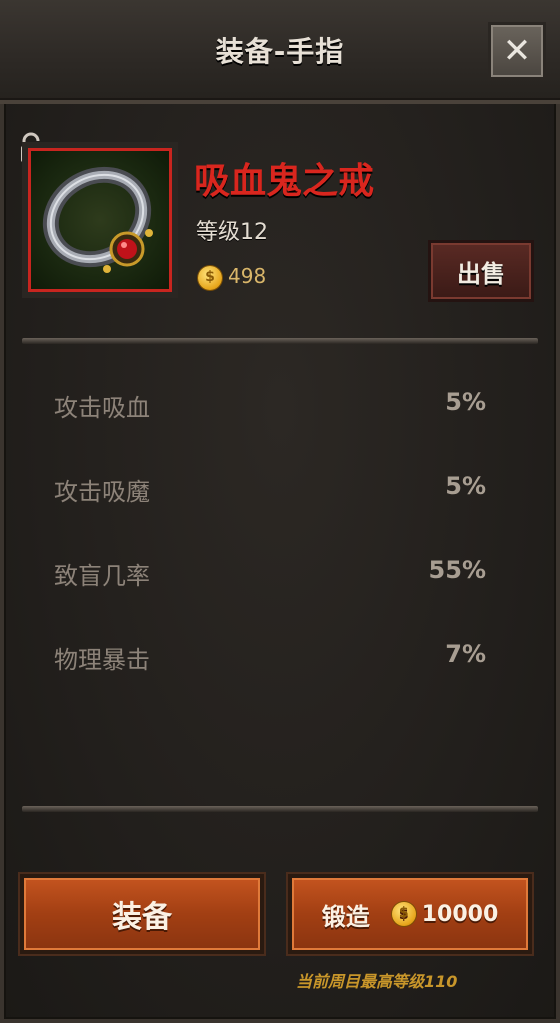 This screenshot has height=1023, width=560. I want to click on vampire-ring-icon, so click(97, 219).